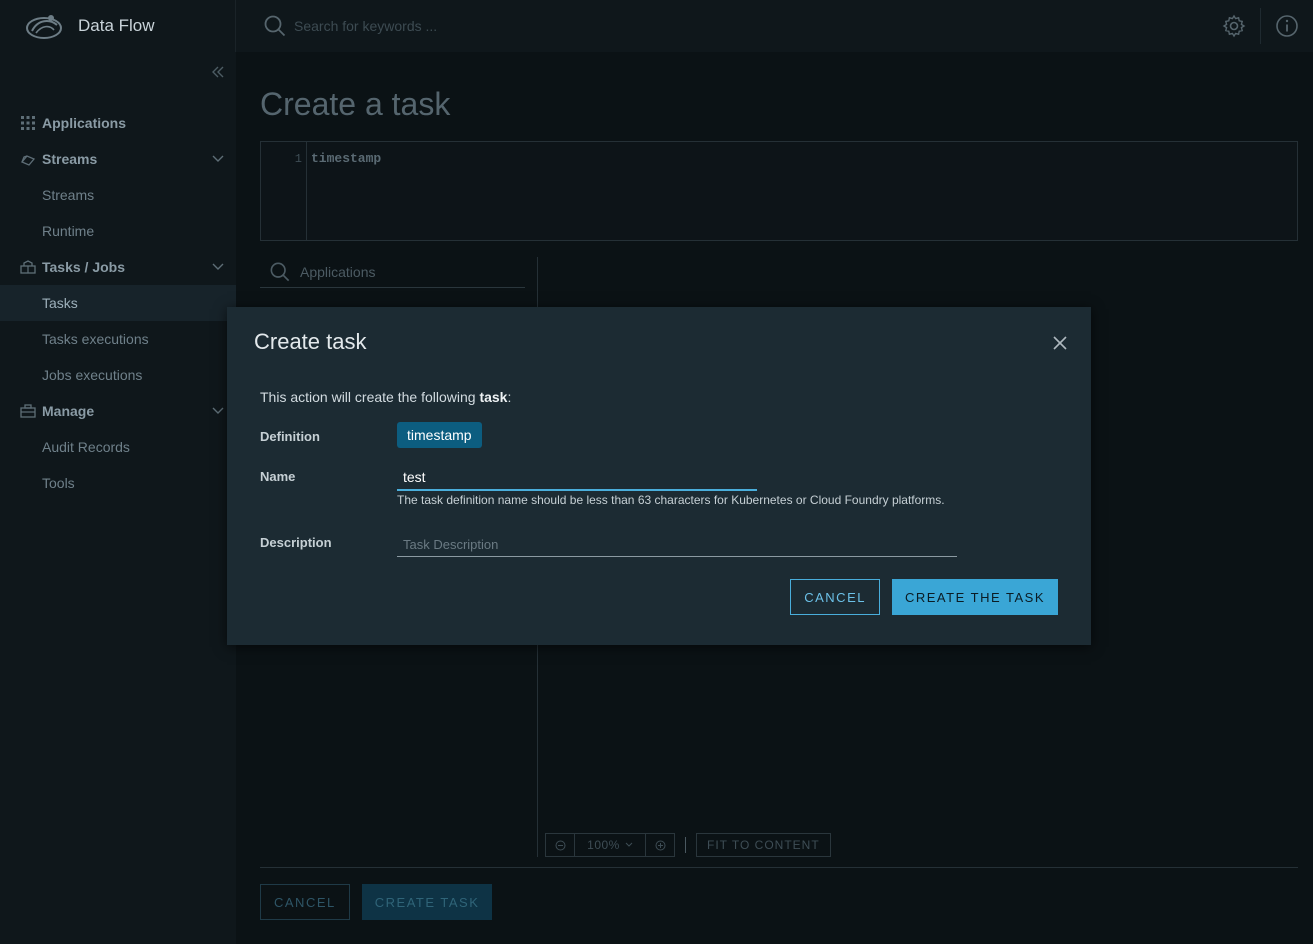 Image resolution: width=1313 pixels, height=944 pixels. I want to click on modal-actions: CANCEL CREATE THE TASK, so click(924, 597).